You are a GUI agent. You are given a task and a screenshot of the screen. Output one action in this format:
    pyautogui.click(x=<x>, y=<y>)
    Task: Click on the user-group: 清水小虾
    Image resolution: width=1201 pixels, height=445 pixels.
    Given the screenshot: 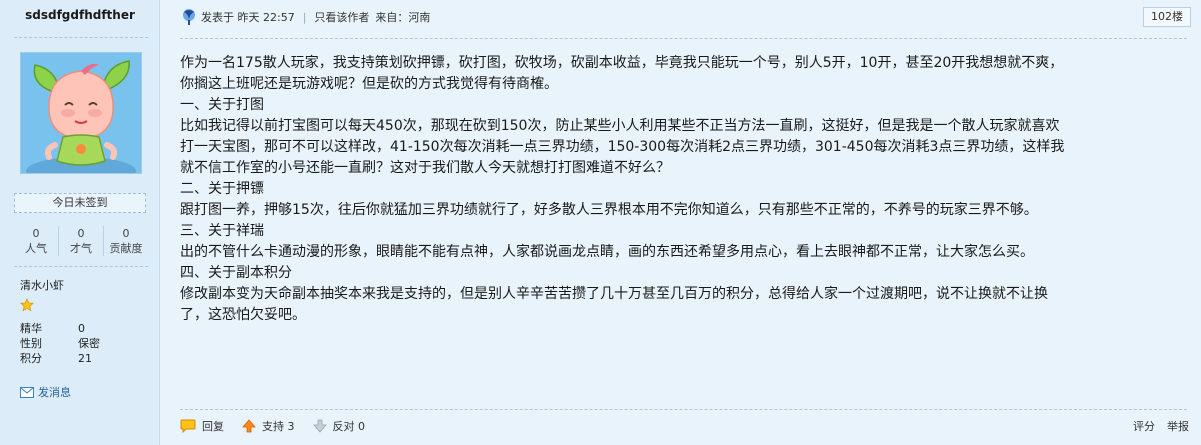 What is the action you would take?
    pyautogui.click(x=42, y=285)
    